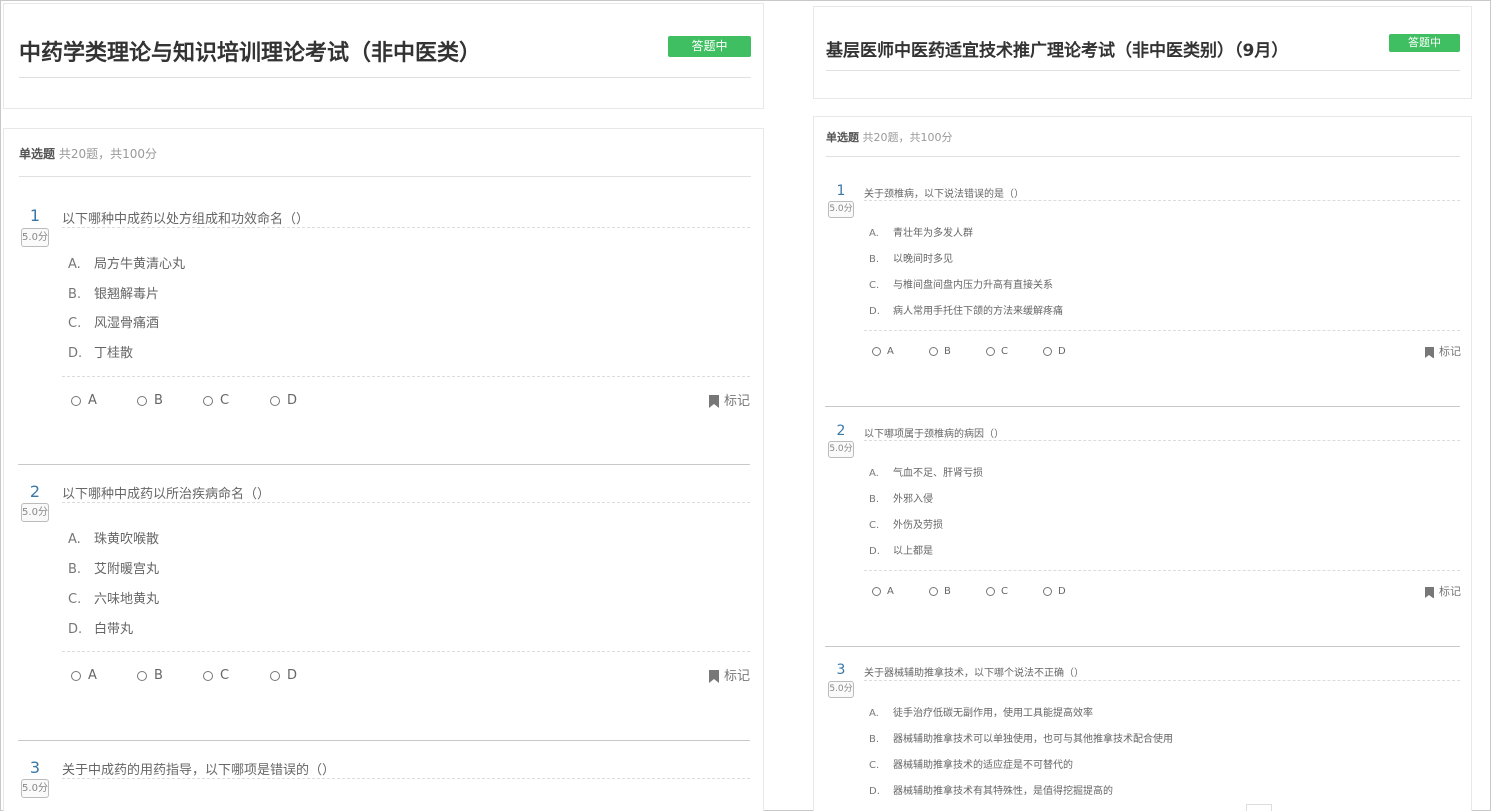 Image resolution: width=1491 pixels, height=811 pixels. Describe the element at coordinates (127, 294) in the screenshot. I see `option-text: 银翘解毒片` at that location.